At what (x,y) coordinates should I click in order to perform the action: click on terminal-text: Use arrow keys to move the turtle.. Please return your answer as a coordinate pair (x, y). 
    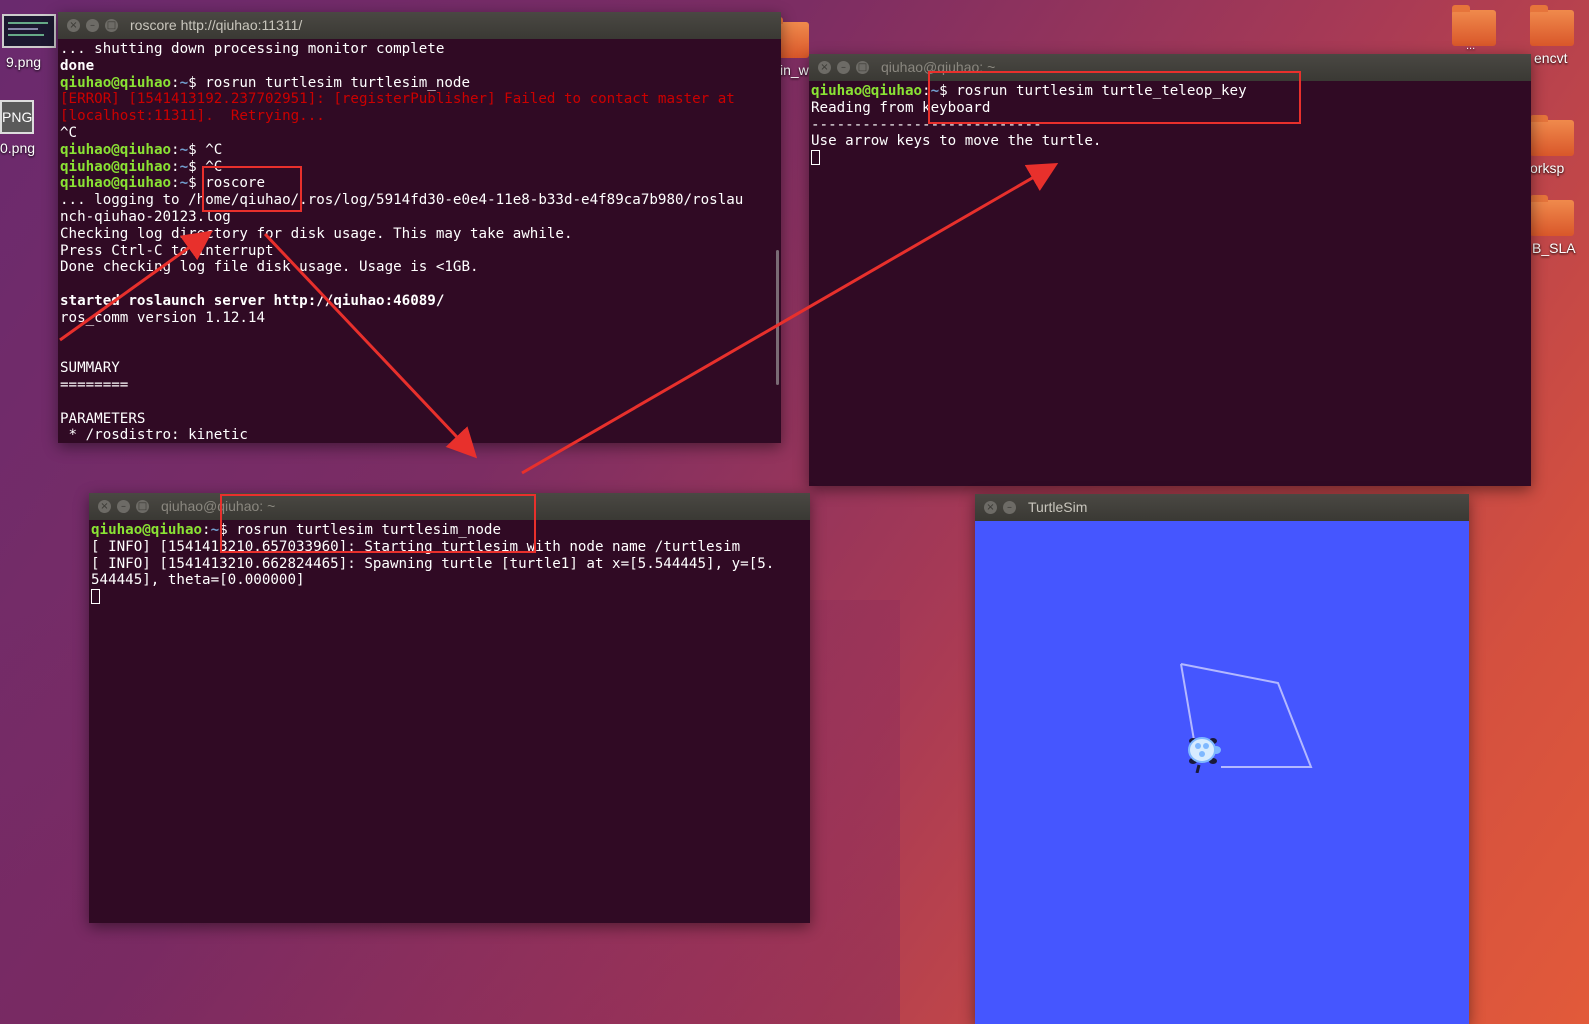
    Looking at the image, I should click on (956, 141).